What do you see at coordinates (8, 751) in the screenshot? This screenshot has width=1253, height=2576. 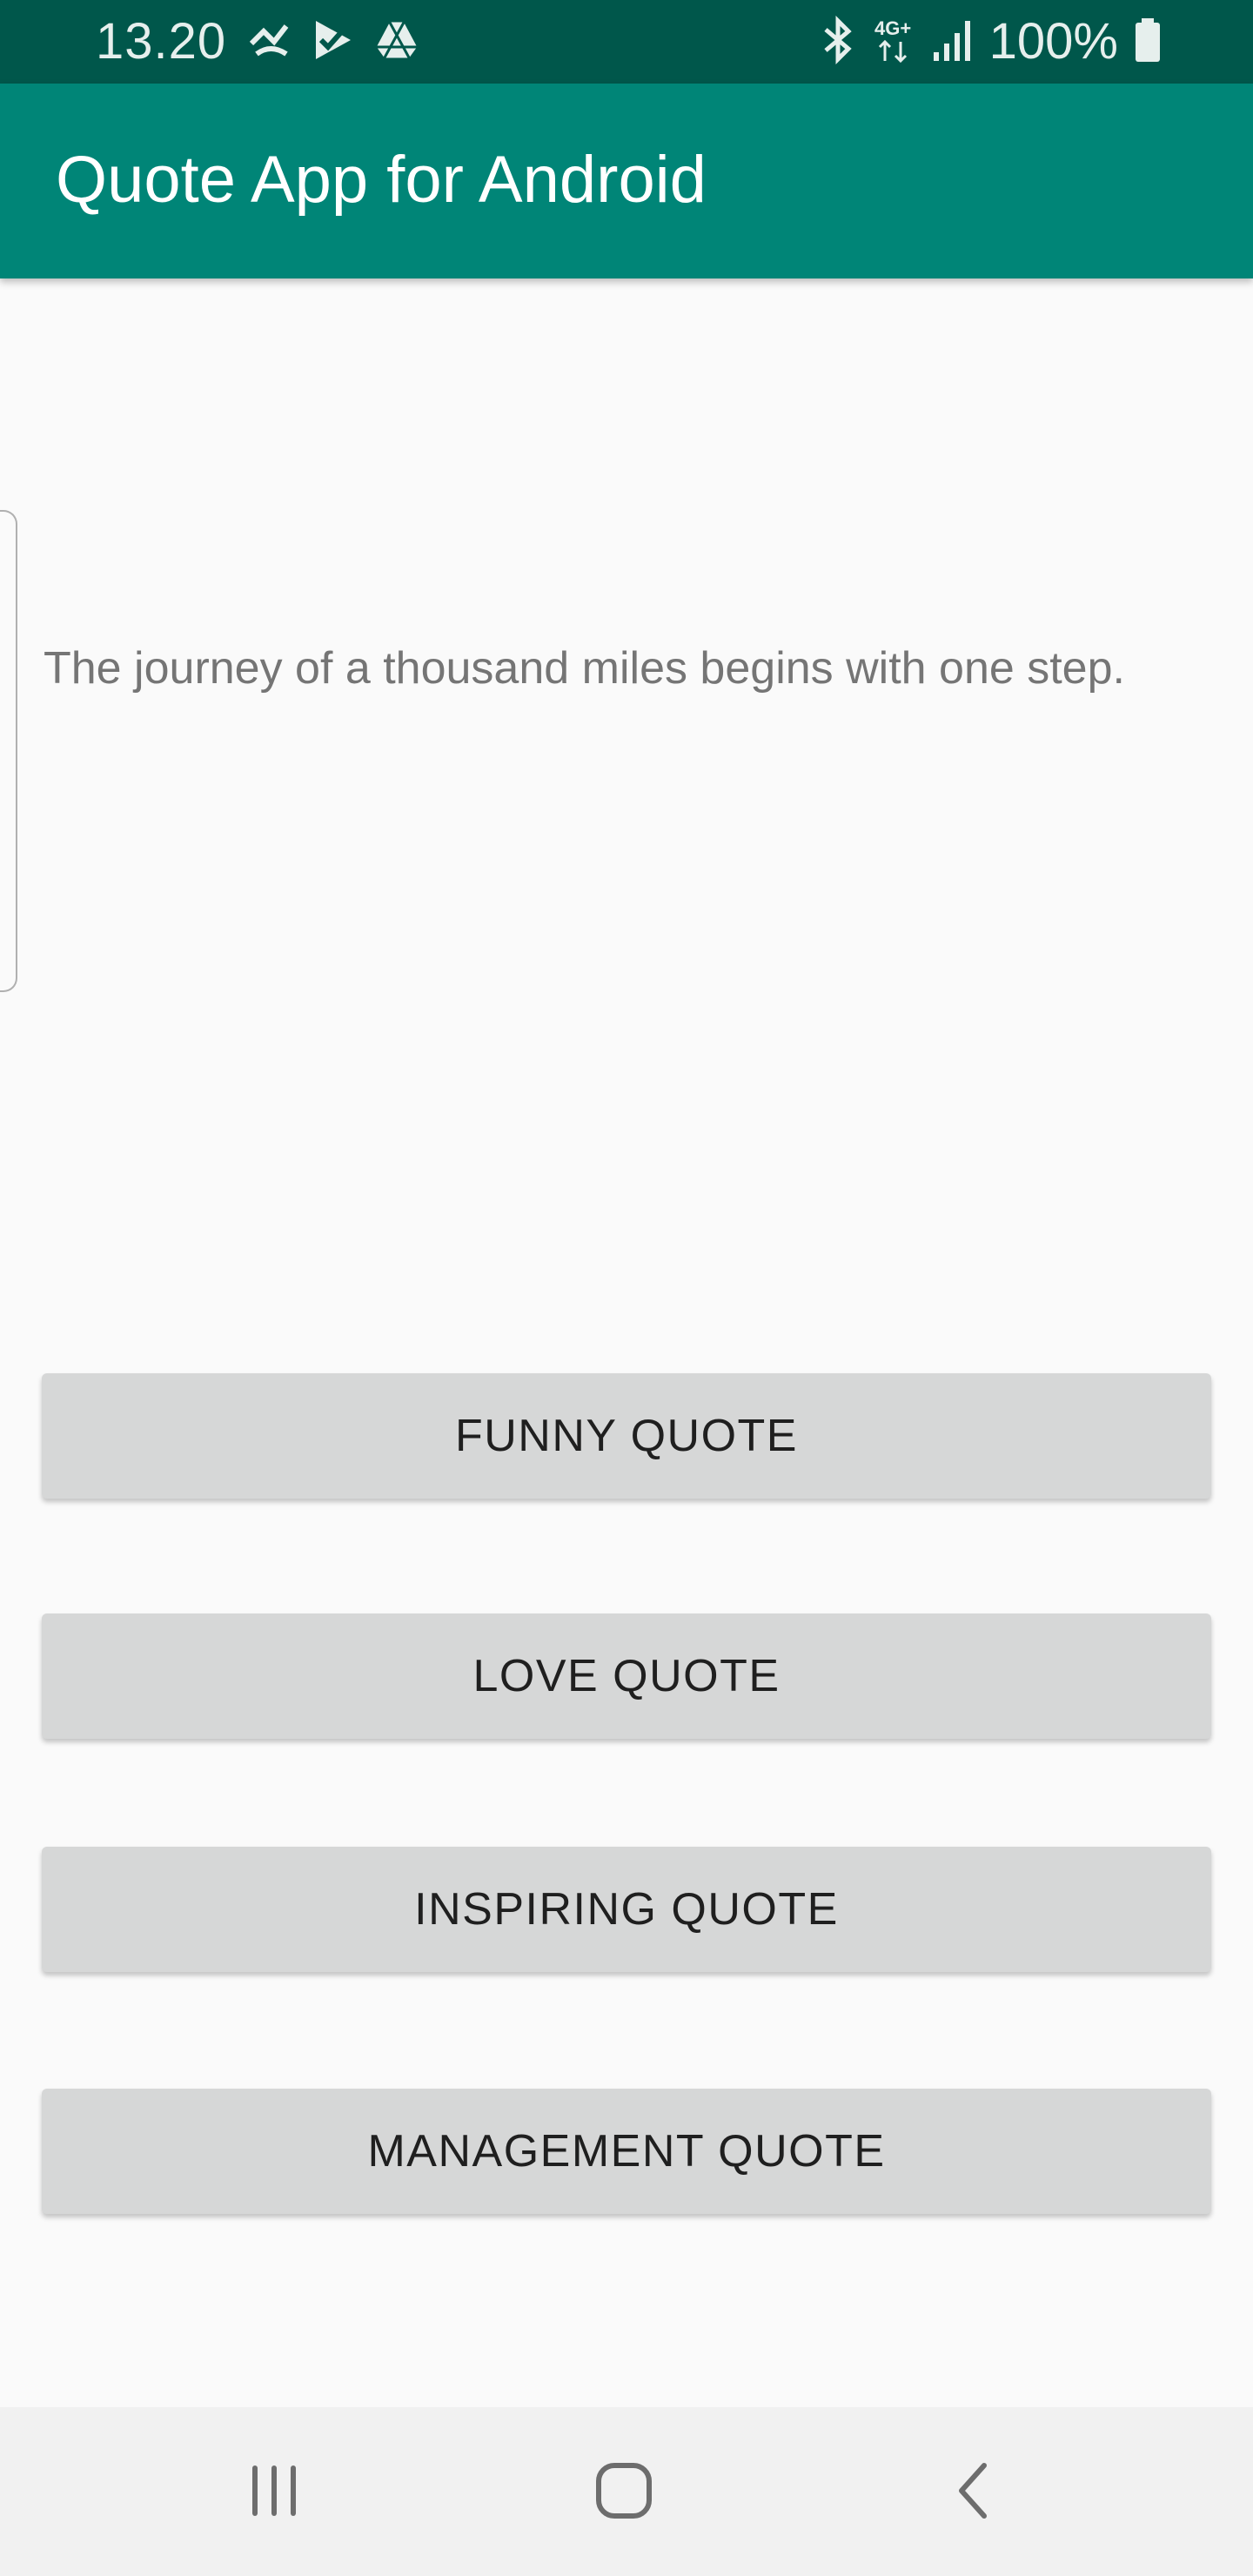 I see `quote-frame` at bounding box center [8, 751].